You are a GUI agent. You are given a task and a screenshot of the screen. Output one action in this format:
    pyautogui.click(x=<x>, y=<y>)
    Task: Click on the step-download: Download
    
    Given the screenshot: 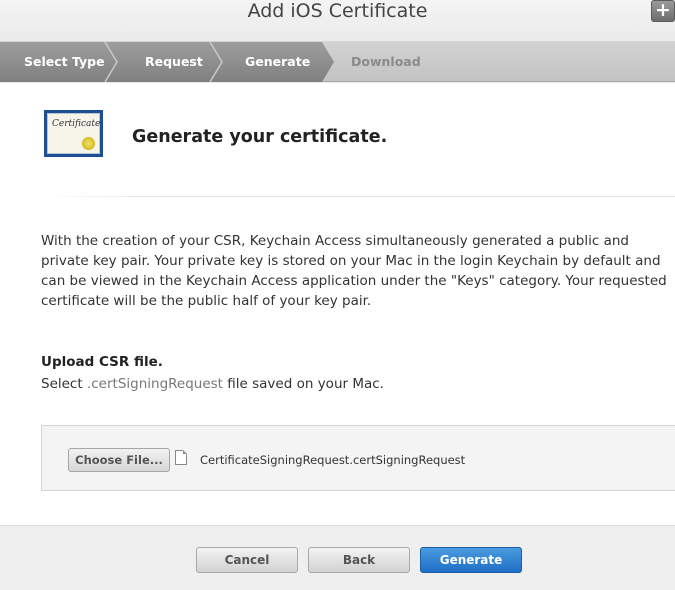 What is the action you would take?
    pyautogui.click(x=386, y=61)
    